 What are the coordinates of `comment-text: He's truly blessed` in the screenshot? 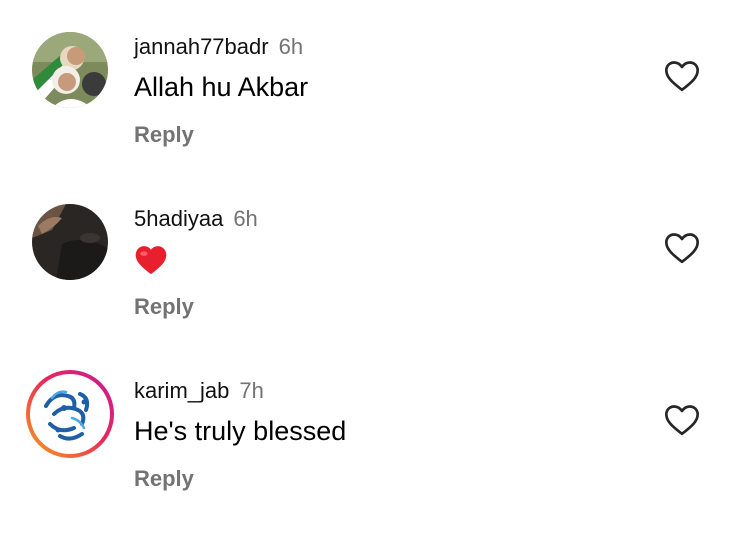 It's located at (240, 431).